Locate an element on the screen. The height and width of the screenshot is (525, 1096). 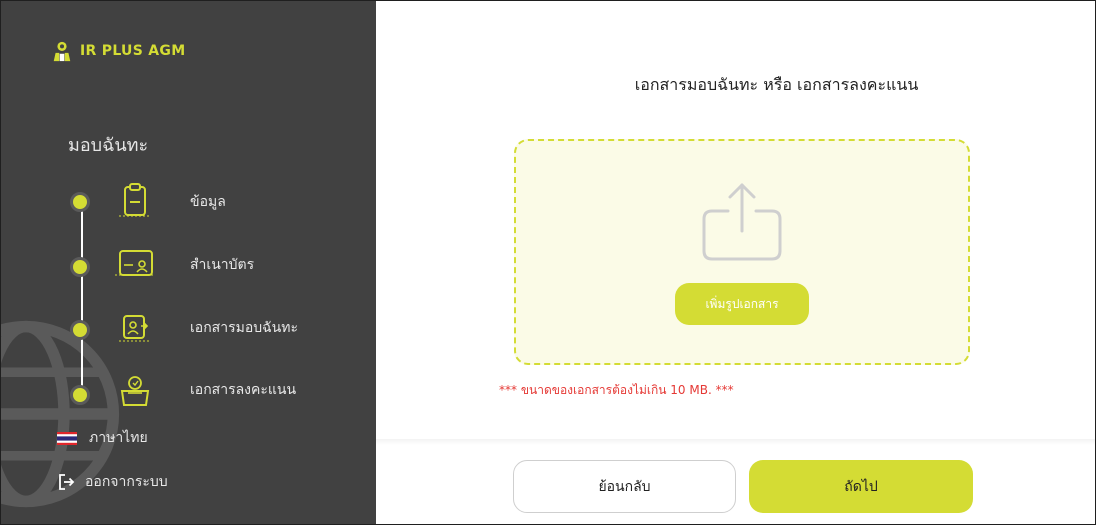
step-info: ข้อมูล is located at coordinates (188, 202).